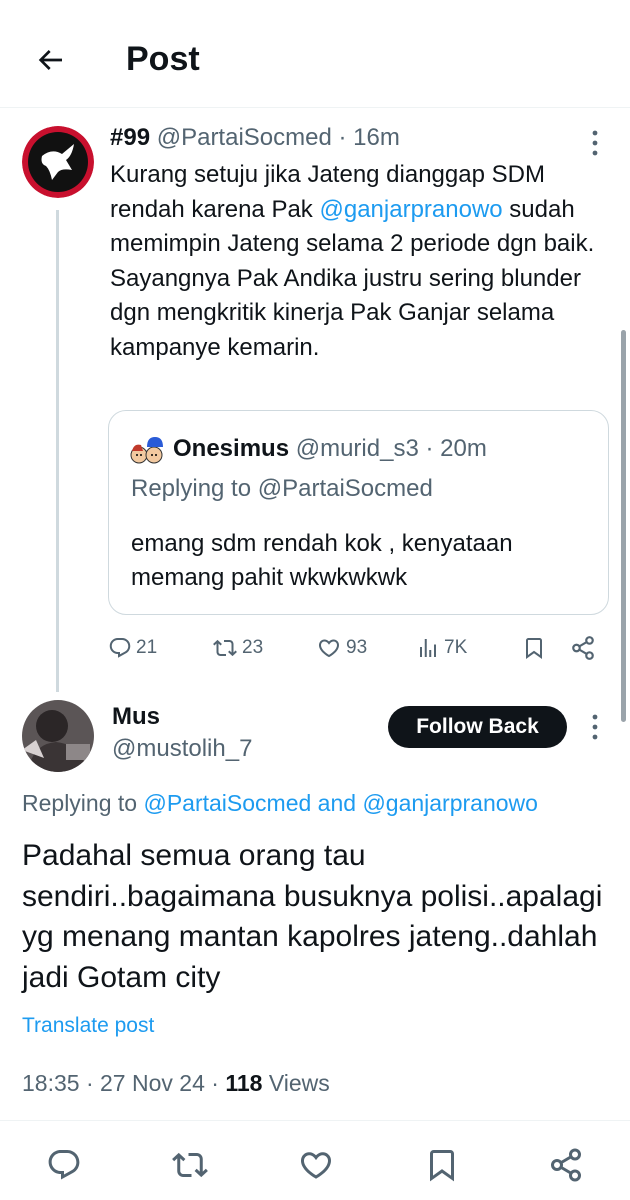 This screenshot has height=1200, width=630. Describe the element at coordinates (244, 1083) in the screenshot. I see `post2-views-count: 118` at that location.